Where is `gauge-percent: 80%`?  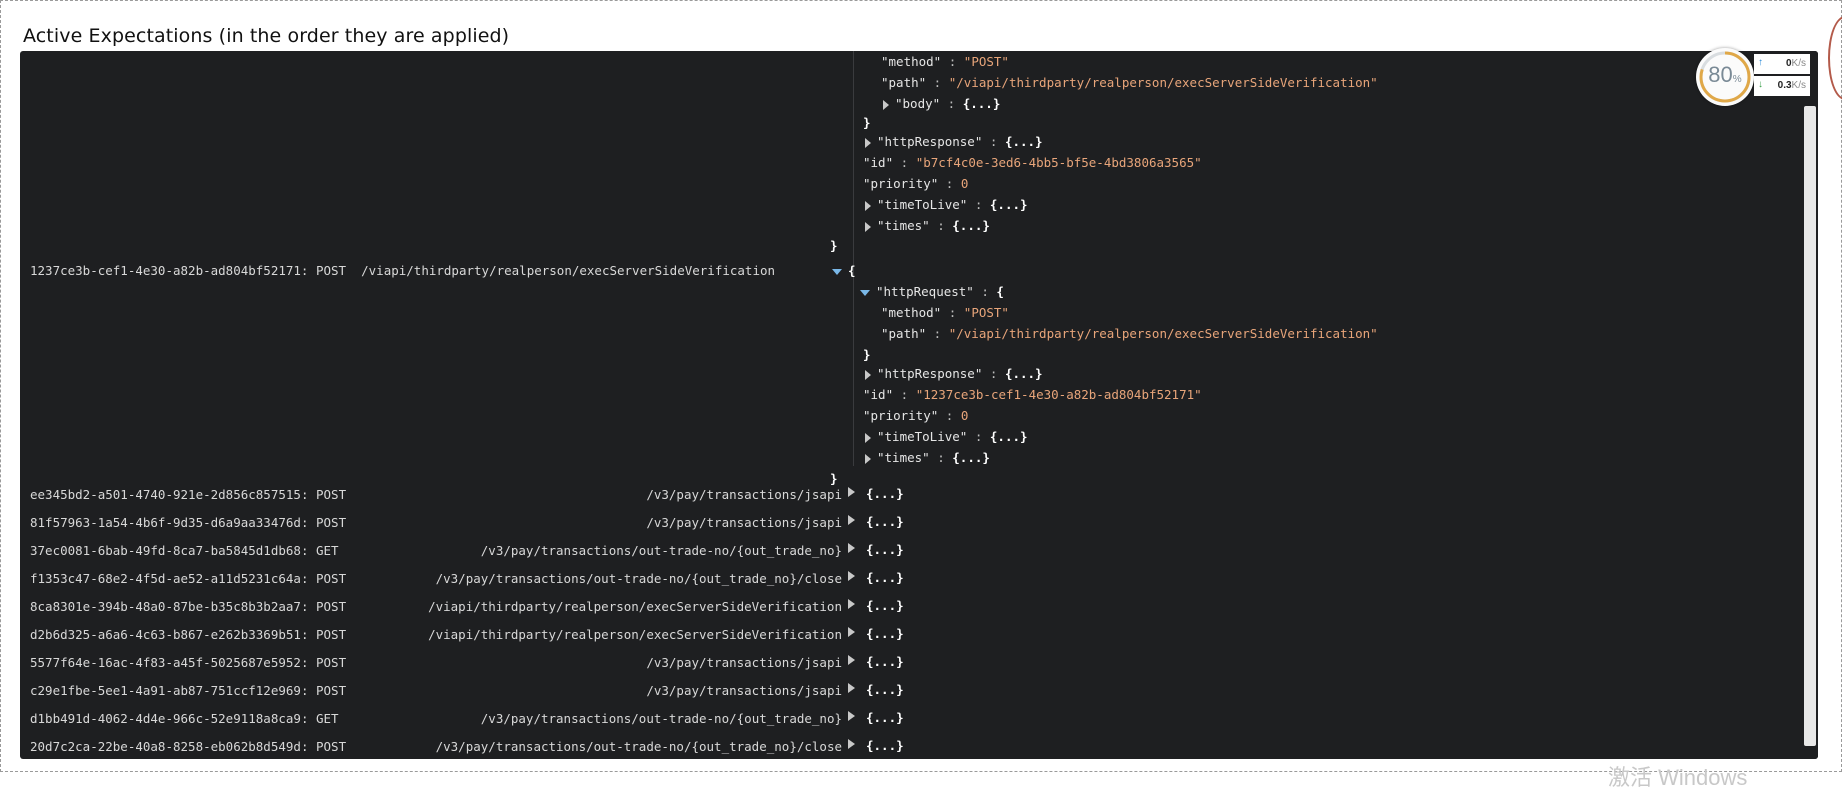
gauge-percent: 80% is located at coordinates (1725, 74).